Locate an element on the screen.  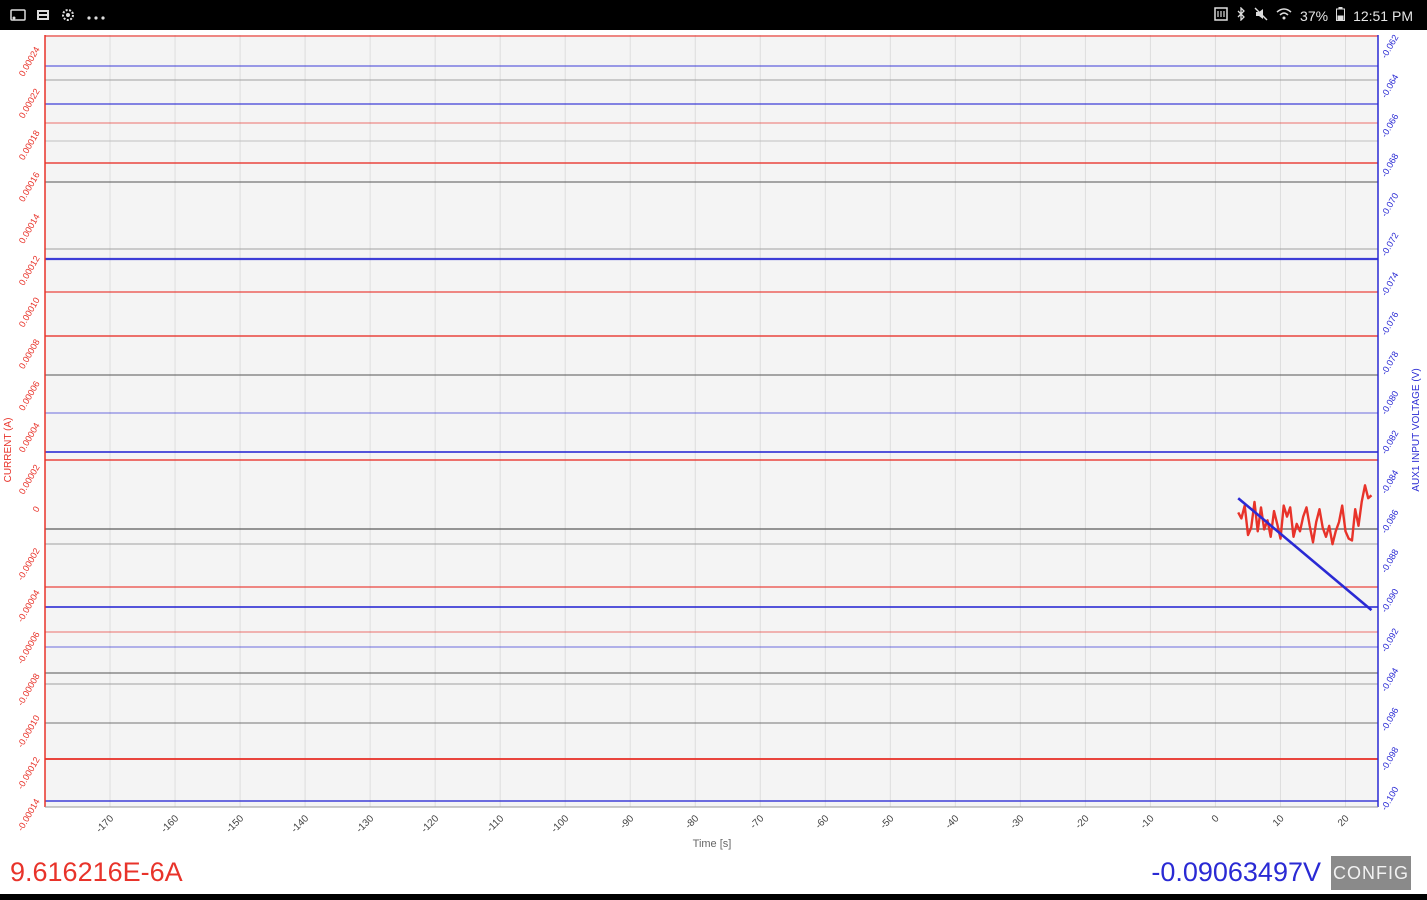
bluetooth-icon is located at coordinates (1241, 15).